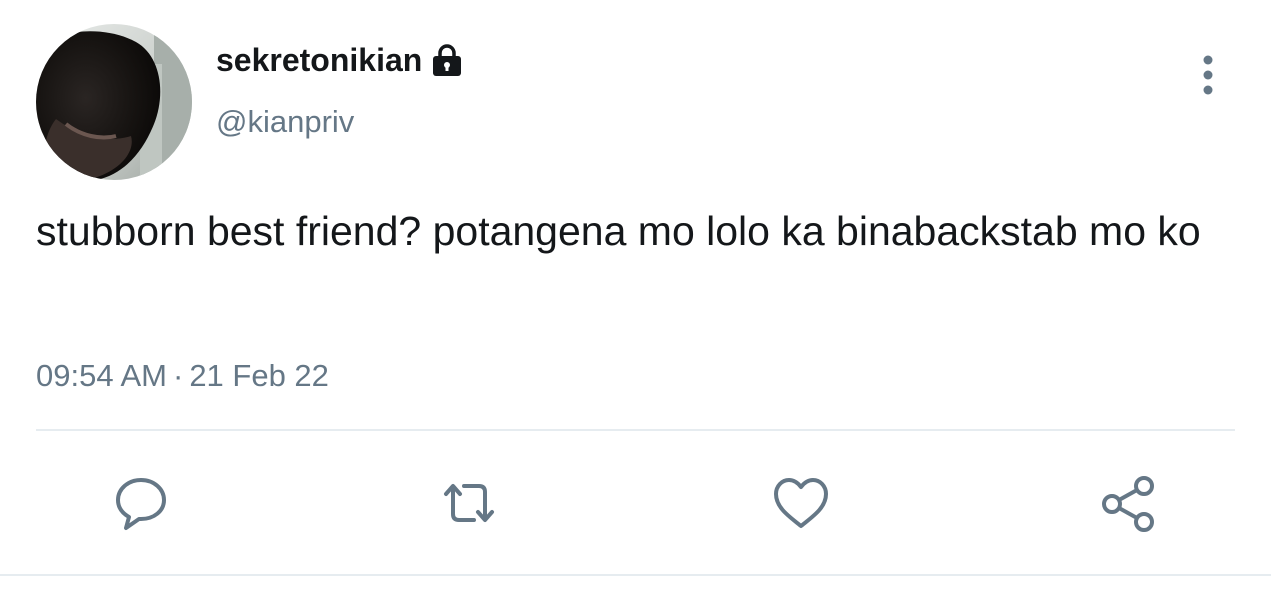 The height and width of the screenshot is (594, 1271). Describe the element at coordinates (319, 60) in the screenshot. I see `display-name: sekretonikian` at that location.